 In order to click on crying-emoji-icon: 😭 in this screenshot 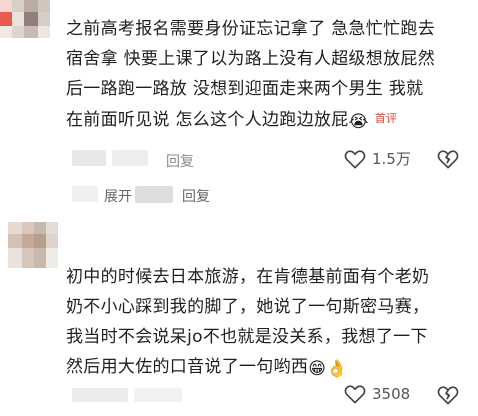, I will do `click(358, 122)`.